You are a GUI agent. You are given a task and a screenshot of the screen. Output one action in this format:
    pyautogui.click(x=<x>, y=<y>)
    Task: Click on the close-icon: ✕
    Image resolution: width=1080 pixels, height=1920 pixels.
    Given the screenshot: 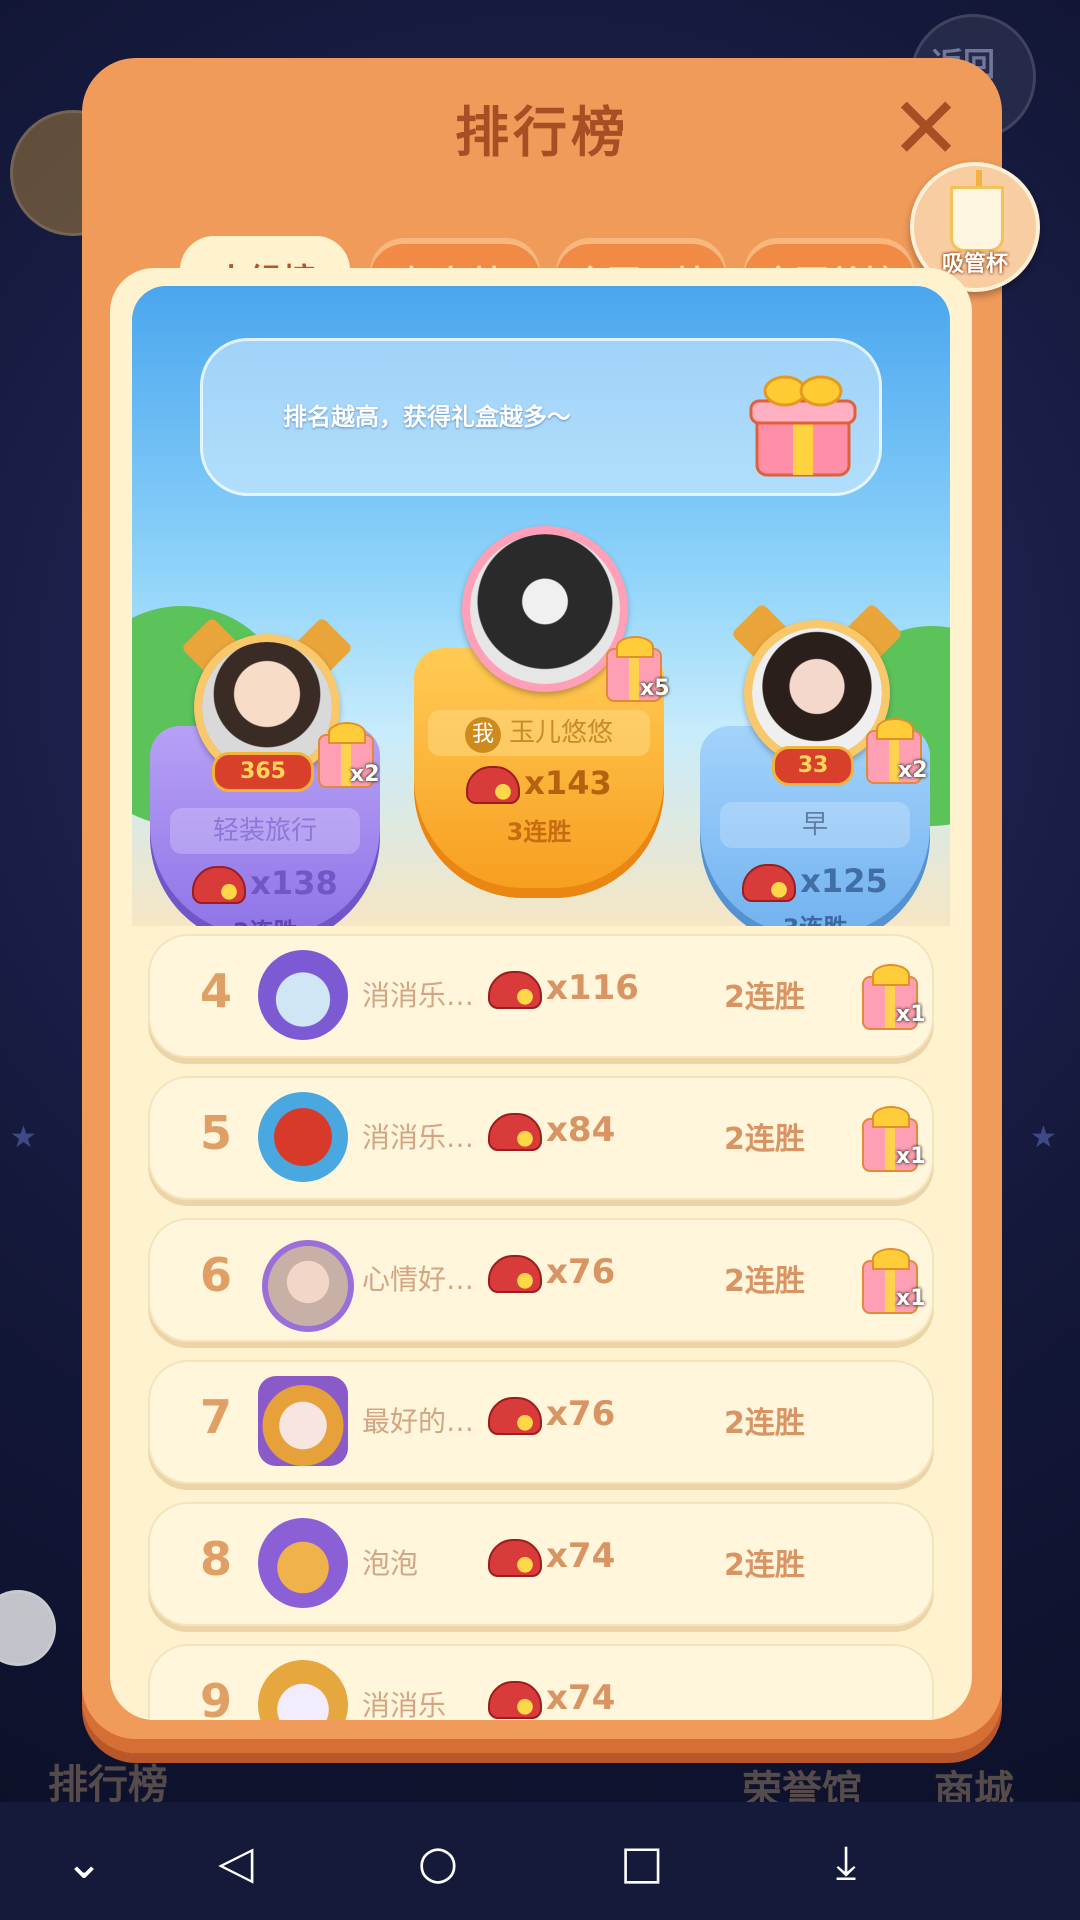 What is the action you would take?
    pyautogui.click(x=926, y=129)
    